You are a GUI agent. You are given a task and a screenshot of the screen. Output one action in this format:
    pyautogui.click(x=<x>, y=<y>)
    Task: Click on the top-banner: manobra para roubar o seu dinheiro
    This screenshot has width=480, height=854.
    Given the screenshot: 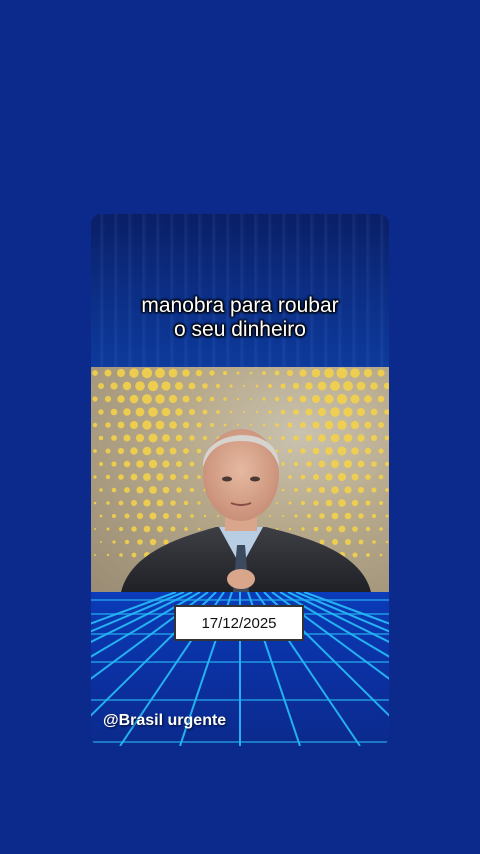 What is the action you would take?
    pyautogui.click(x=240, y=290)
    